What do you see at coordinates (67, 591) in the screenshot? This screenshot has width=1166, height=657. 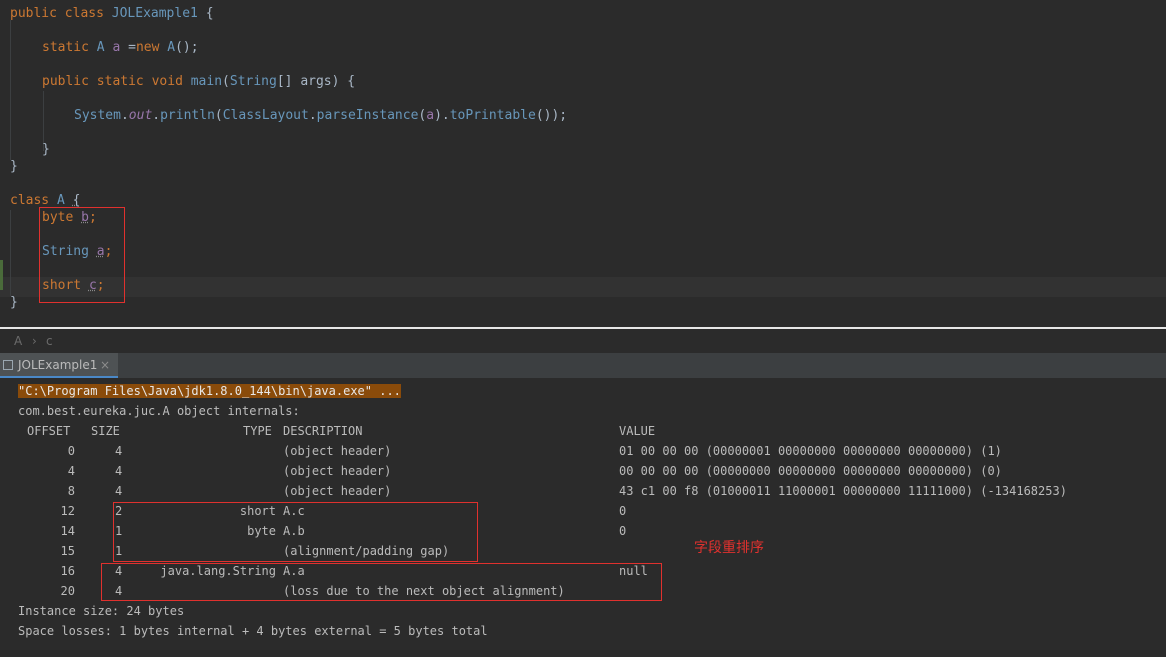 I see `offset-cell: 20` at bounding box center [67, 591].